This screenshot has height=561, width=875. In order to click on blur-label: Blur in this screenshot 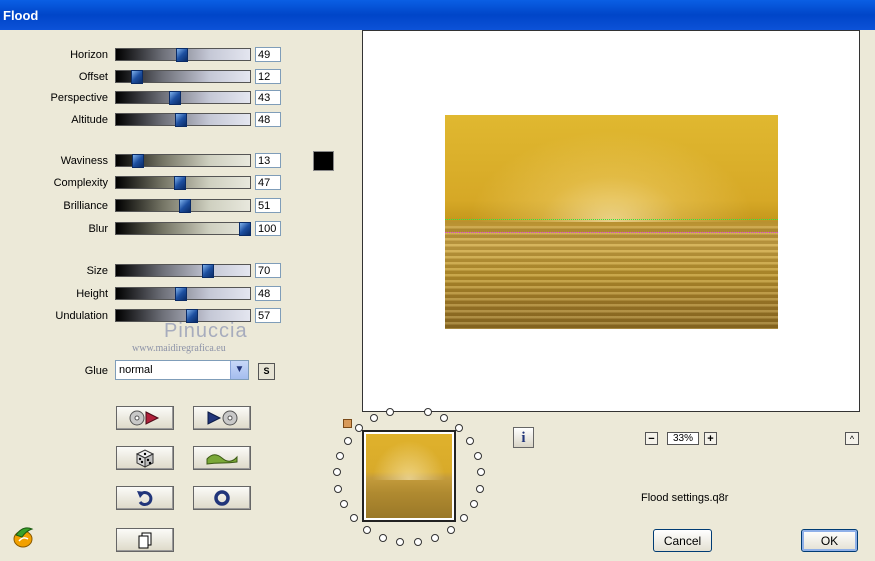, I will do `click(98, 229)`.